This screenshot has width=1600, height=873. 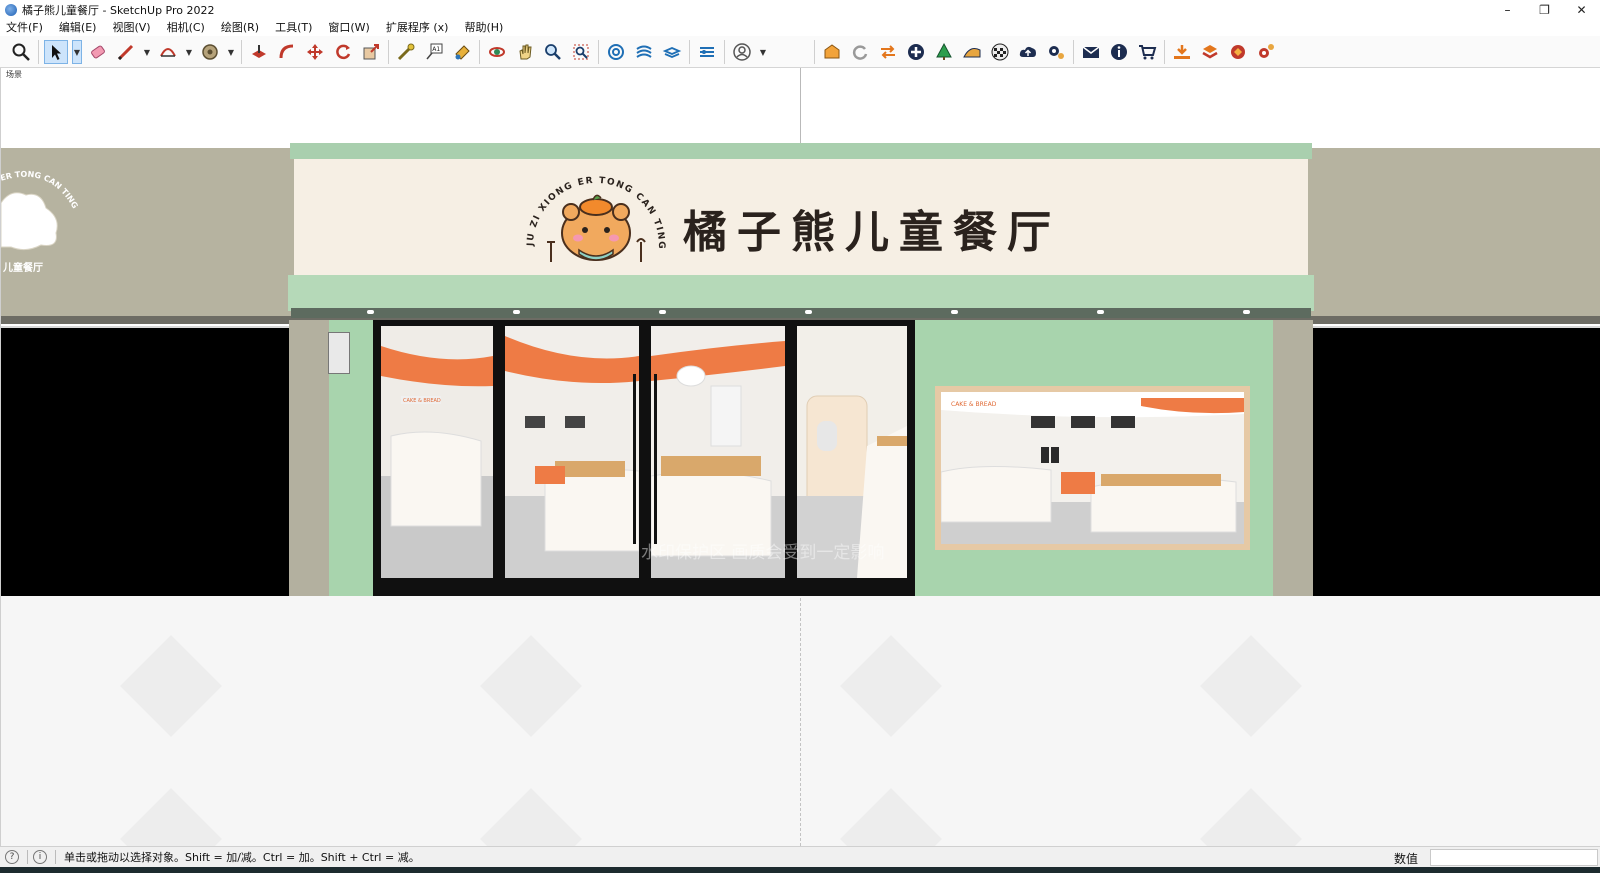 What do you see at coordinates (1581, 9) in the screenshot?
I see `close-button: ✕` at bounding box center [1581, 9].